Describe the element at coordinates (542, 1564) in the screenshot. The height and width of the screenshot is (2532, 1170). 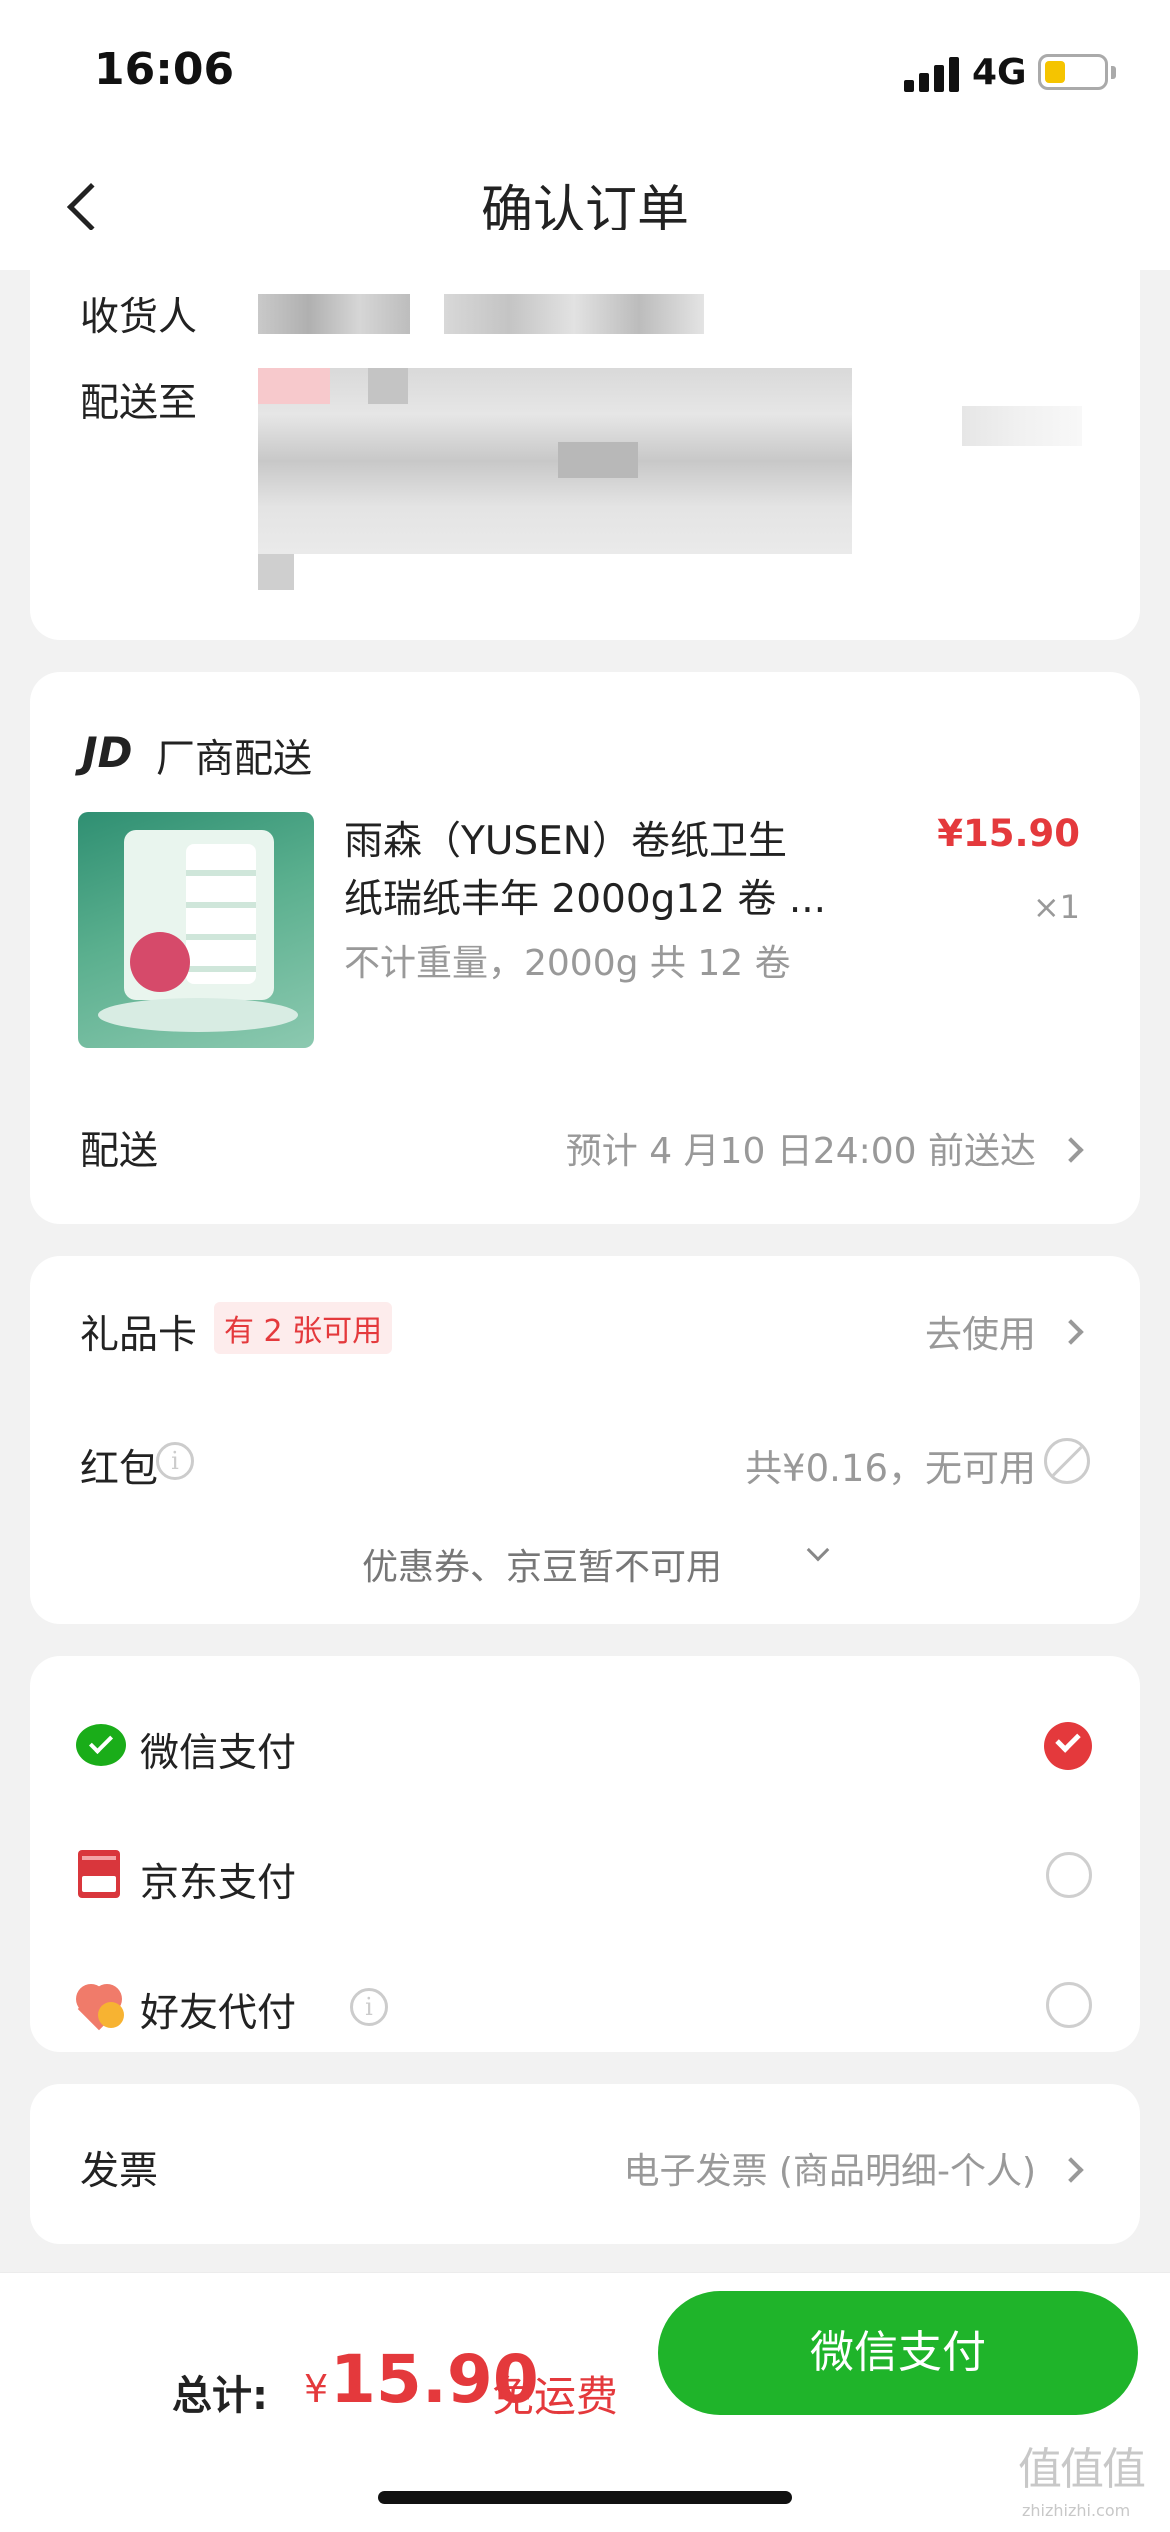
I see `coupon-note: 优惠券、京豆暂不可用` at that location.